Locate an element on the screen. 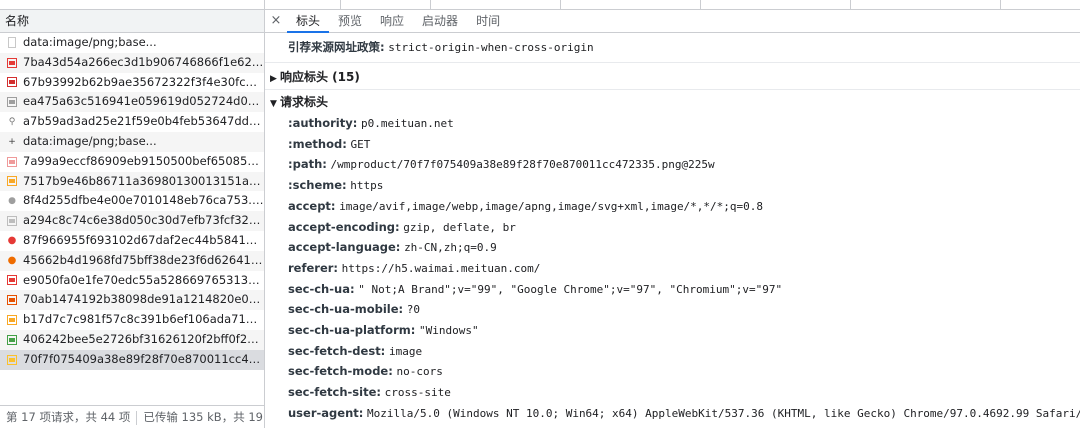  request-count: 第 17 项请求，共 44 项 is located at coordinates (68, 417).